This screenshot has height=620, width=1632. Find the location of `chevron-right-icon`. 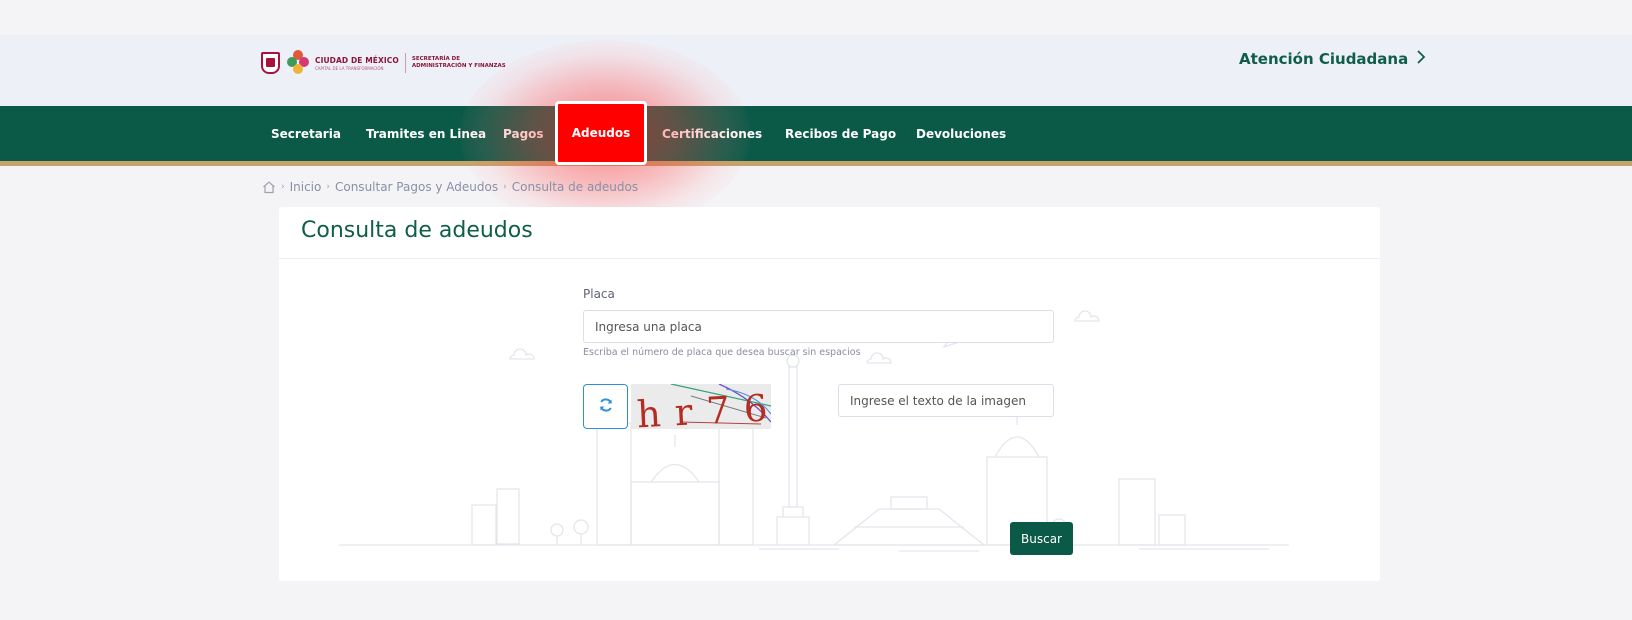

chevron-right-icon is located at coordinates (1421, 59).